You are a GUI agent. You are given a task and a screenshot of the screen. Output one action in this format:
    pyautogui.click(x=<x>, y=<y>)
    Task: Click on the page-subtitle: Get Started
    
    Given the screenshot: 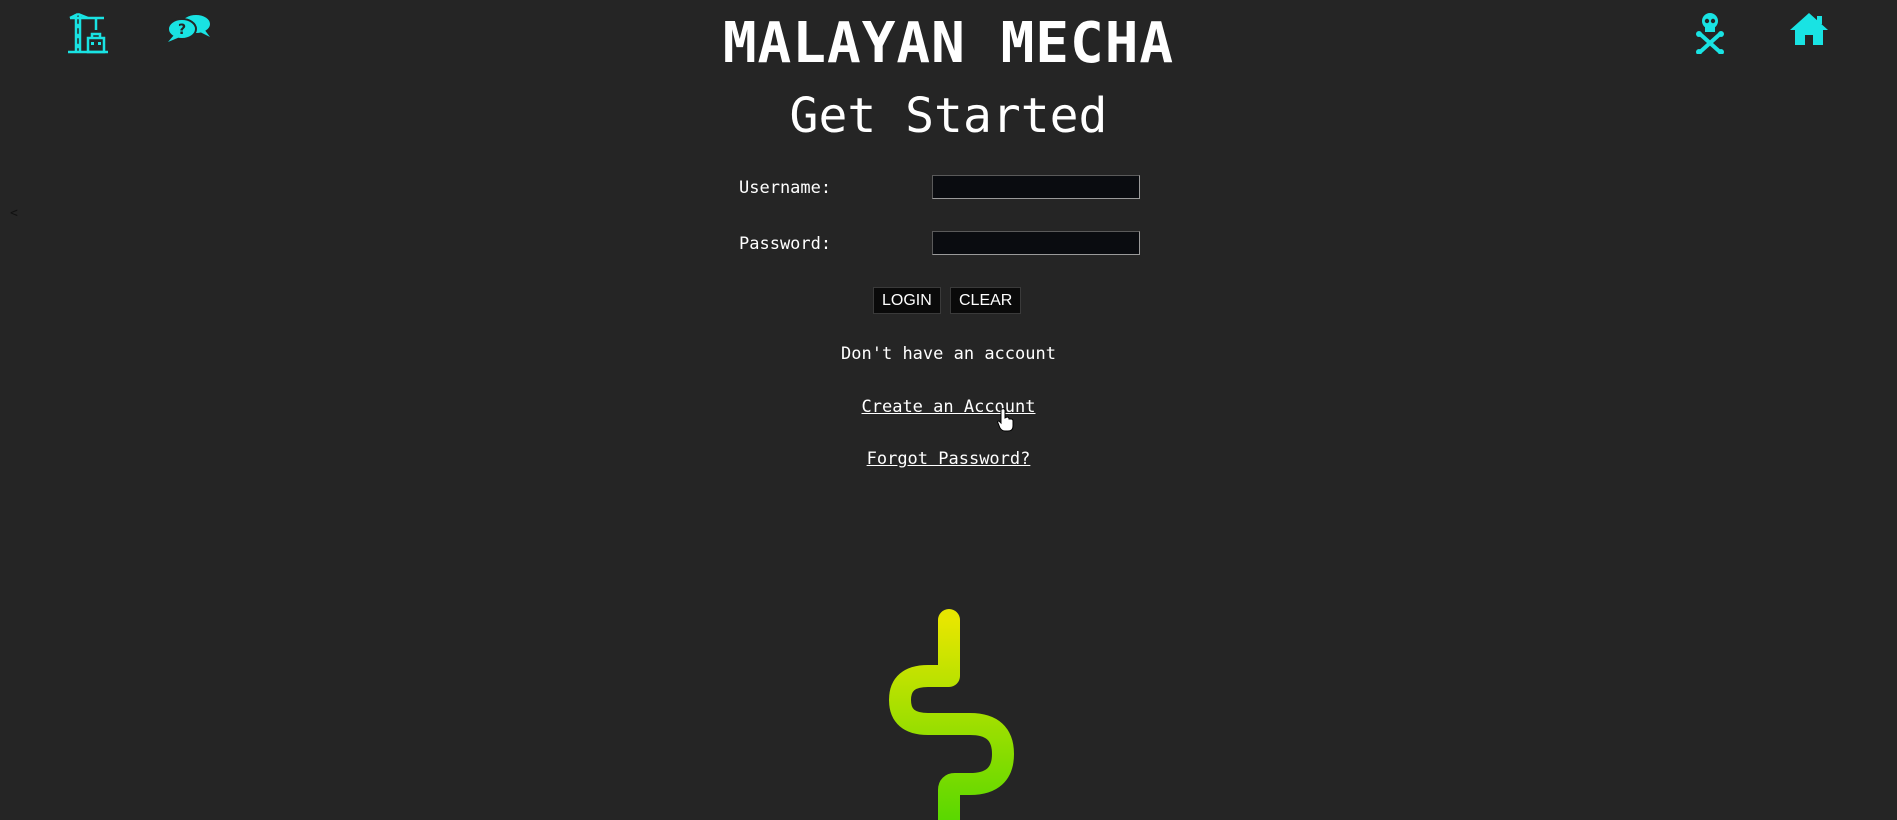 What is the action you would take?
    pyautogui.click(x=948, y=116)
    